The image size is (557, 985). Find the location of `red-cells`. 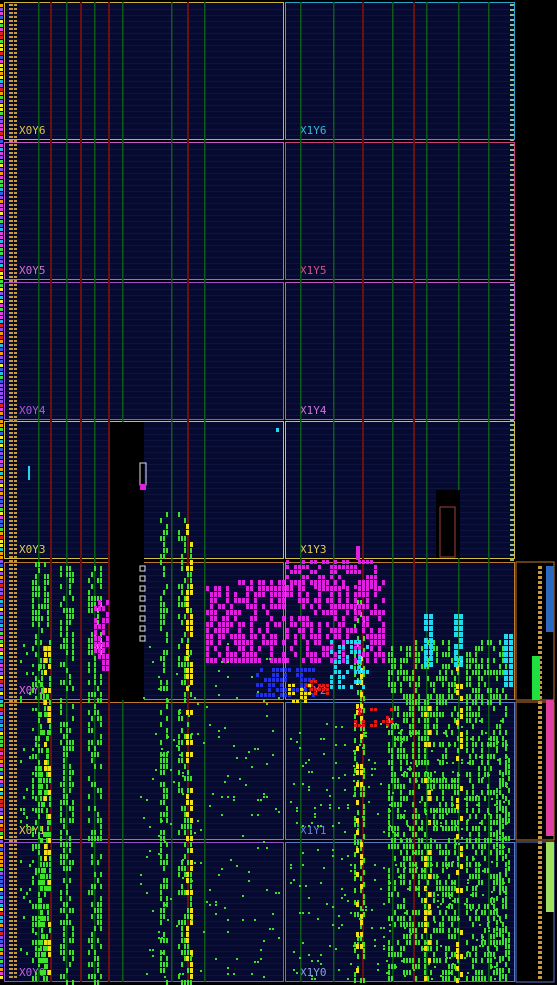

red-cells is located at coordinates (387, 721).